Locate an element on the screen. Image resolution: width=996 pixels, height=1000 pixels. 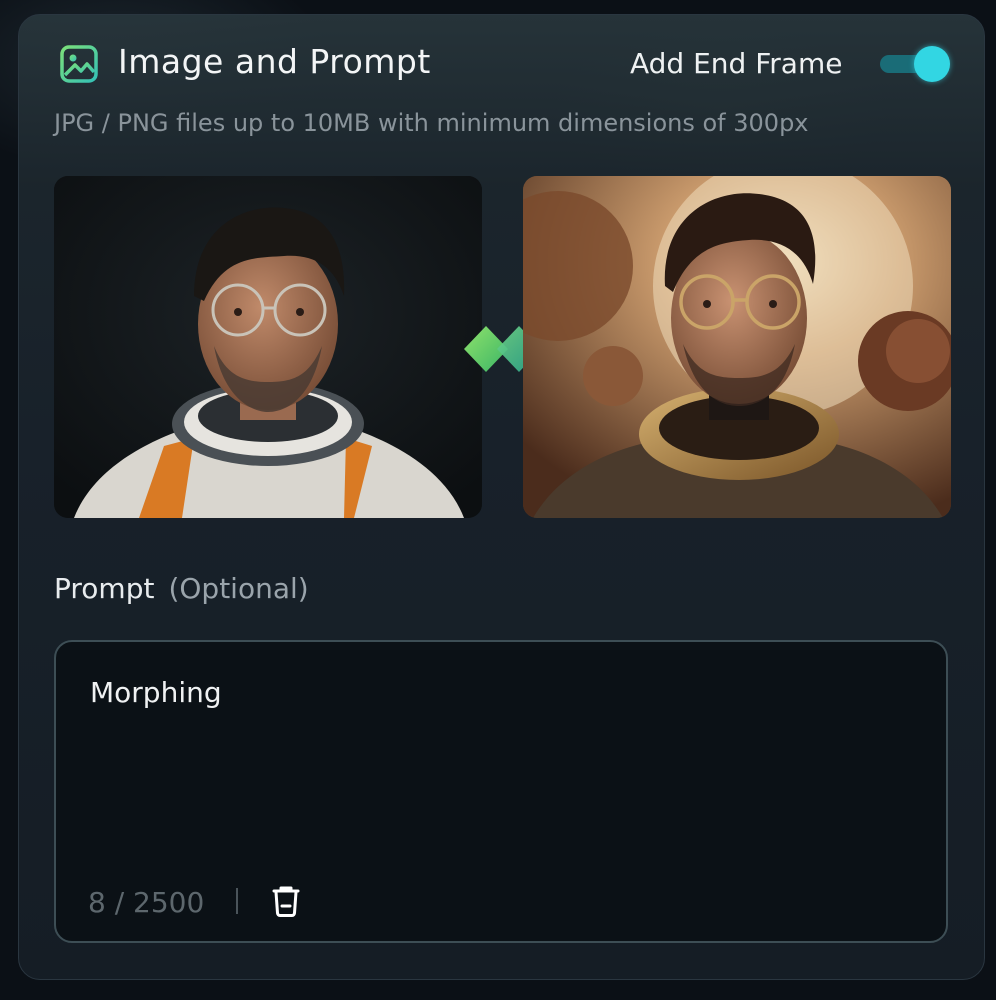
prompt-optional-note: (Optional) is located at coordinates (238, 588).